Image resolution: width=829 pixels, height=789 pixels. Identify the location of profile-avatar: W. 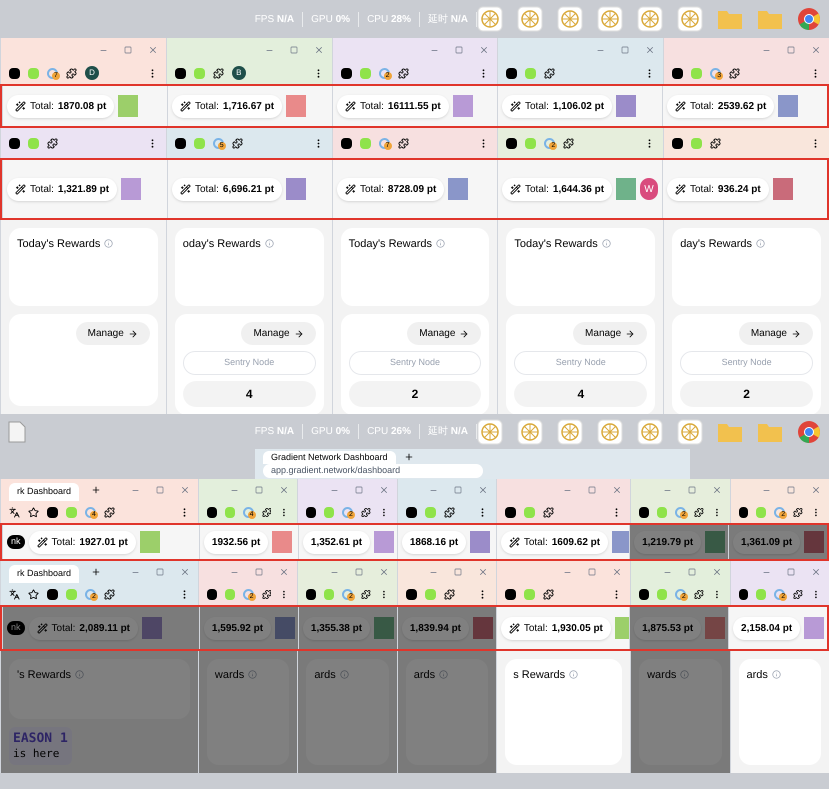
(649, 189).